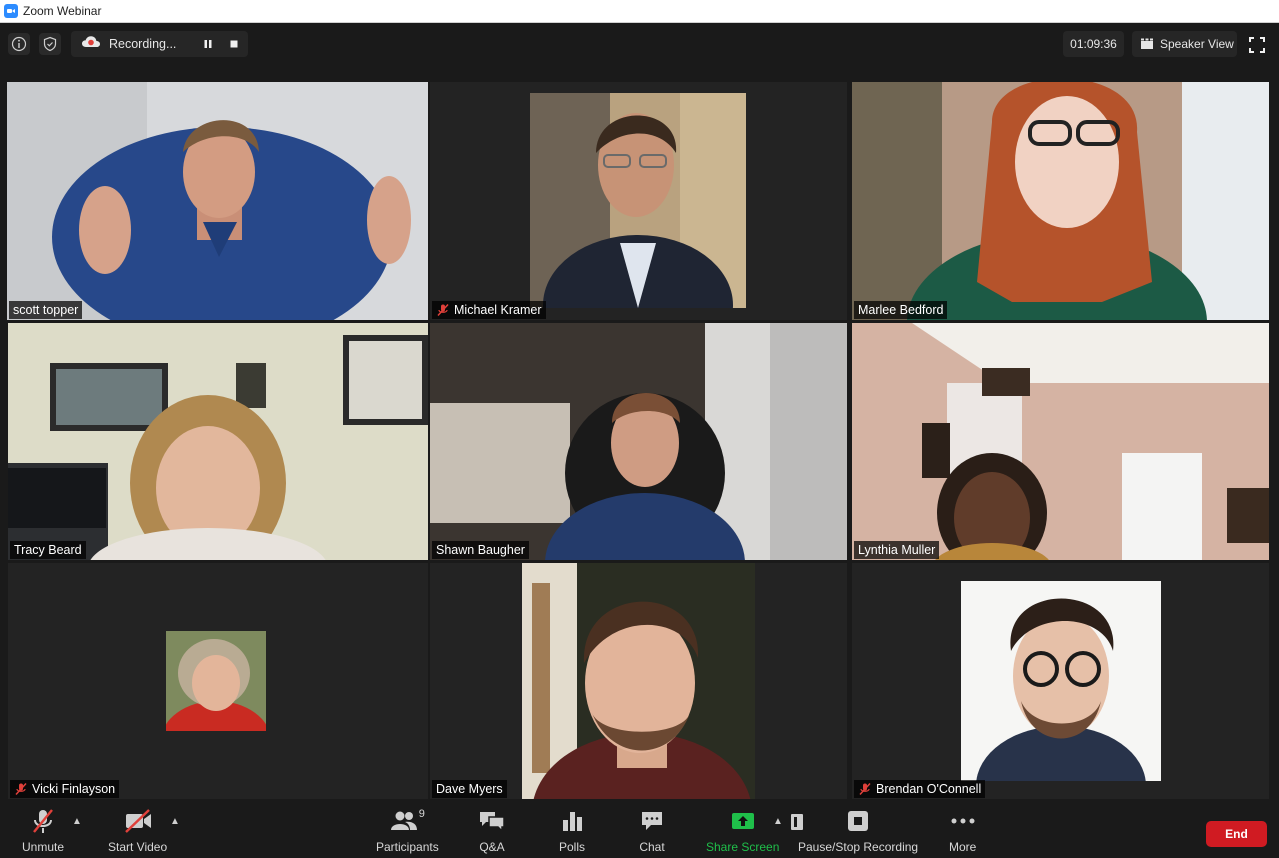 The width and height of the screenshot is (1279, 858). I want to click on window-title: Zoom Webinar, so click(62, 11).